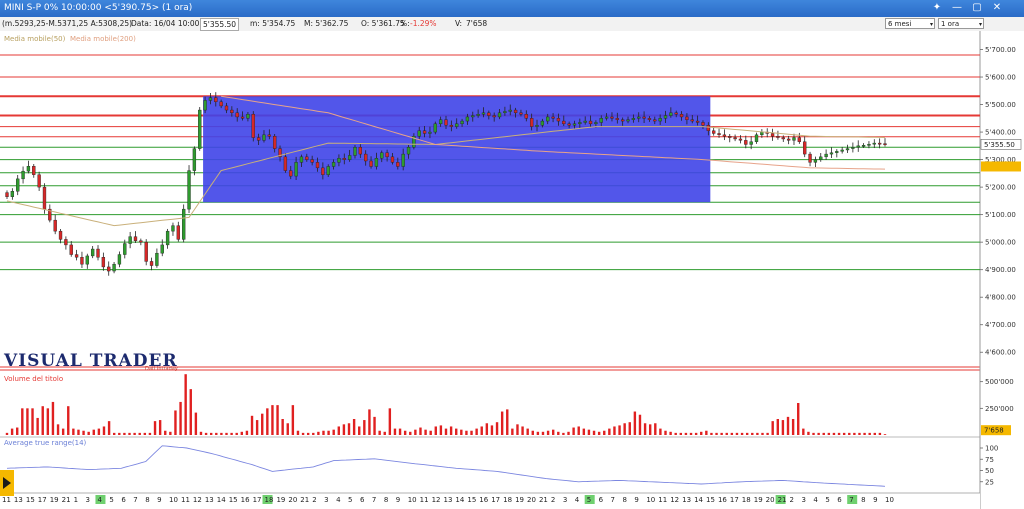 The width and height of the screenshot is (1024, 509). Describe the element at coordinates (273, 23) in the screenshot. I see `min-text: m: 5'354.75` at that location.